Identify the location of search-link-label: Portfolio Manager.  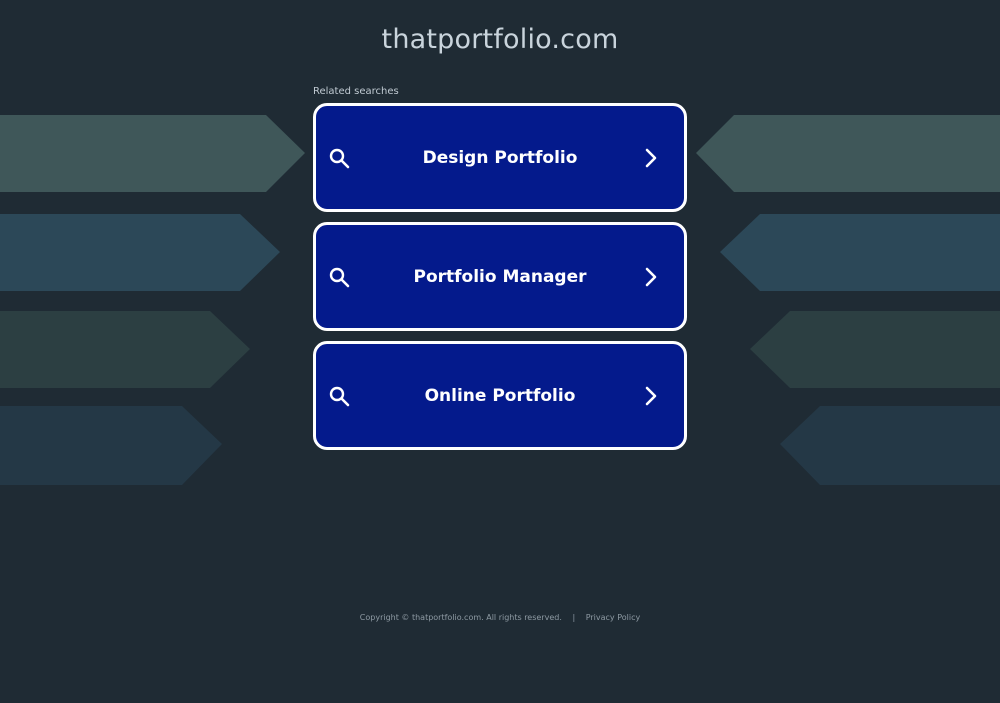
(500, 276).